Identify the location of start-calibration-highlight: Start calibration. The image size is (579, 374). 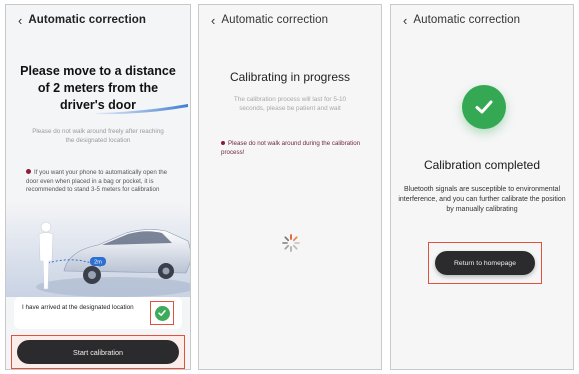
(98, 352).